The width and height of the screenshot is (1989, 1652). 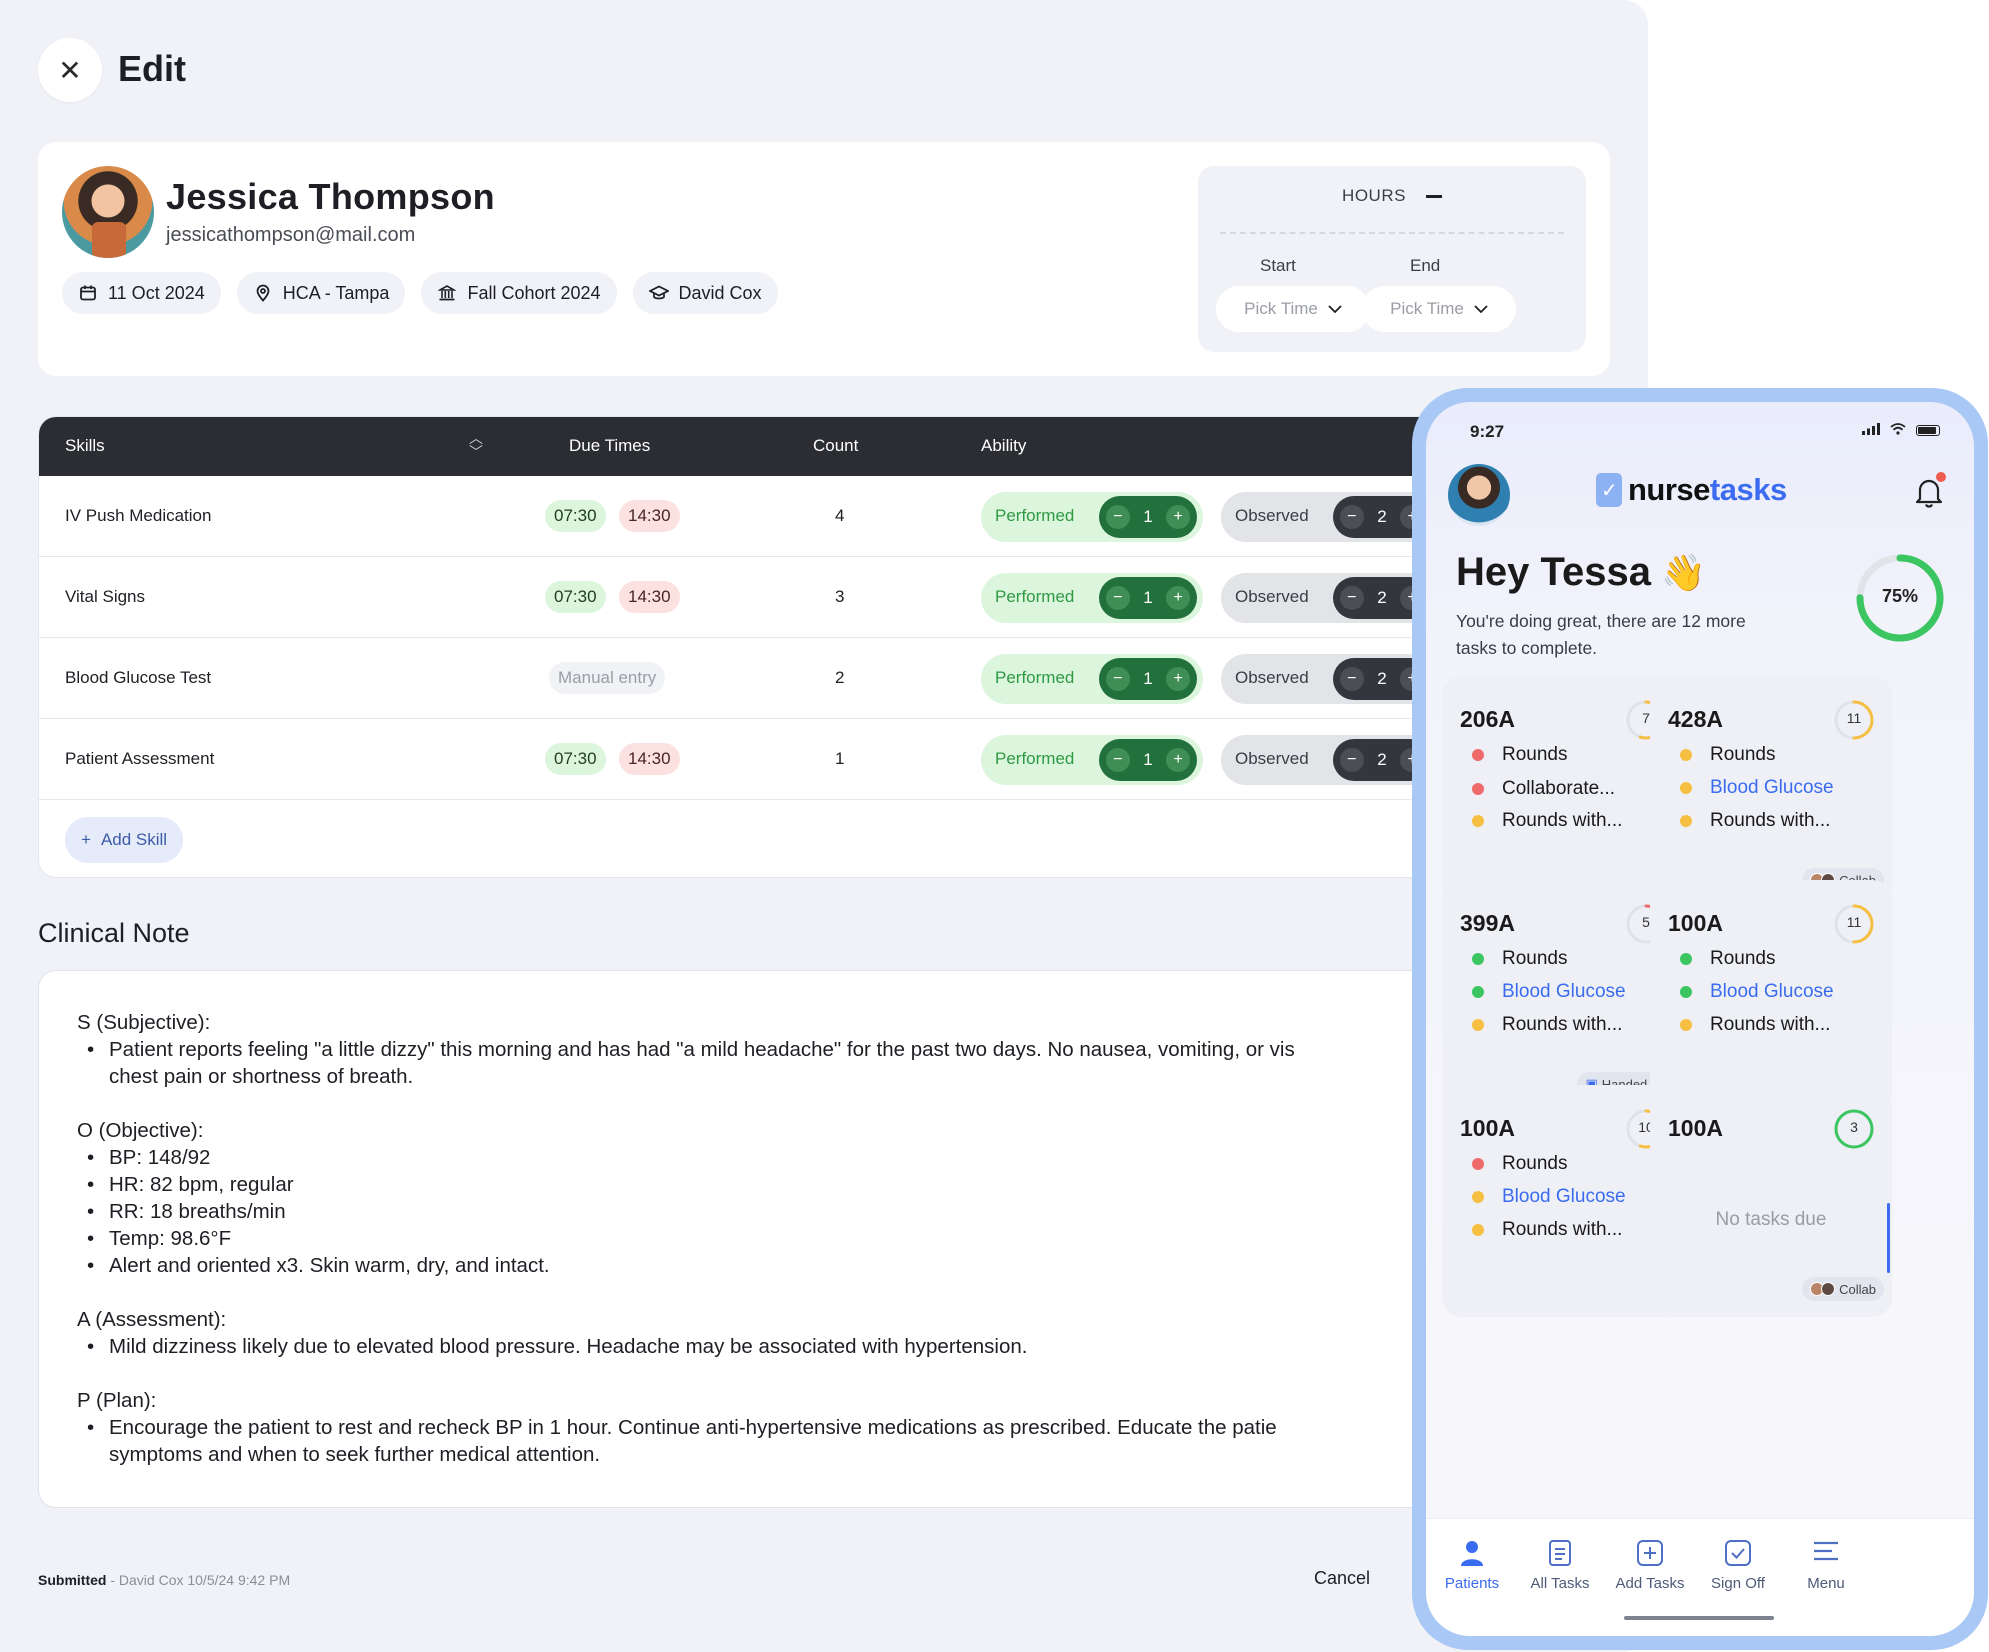 I want to click on nav-all-tasks: All Tasks, so click(x=1560, y=1565).